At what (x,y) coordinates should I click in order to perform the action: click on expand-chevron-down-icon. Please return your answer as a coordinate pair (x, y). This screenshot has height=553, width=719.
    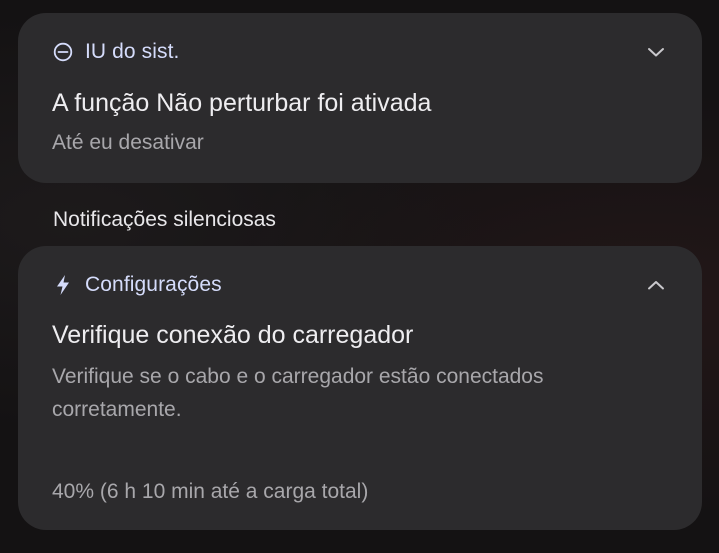
    Looking at the image, I should click on (656, 52).